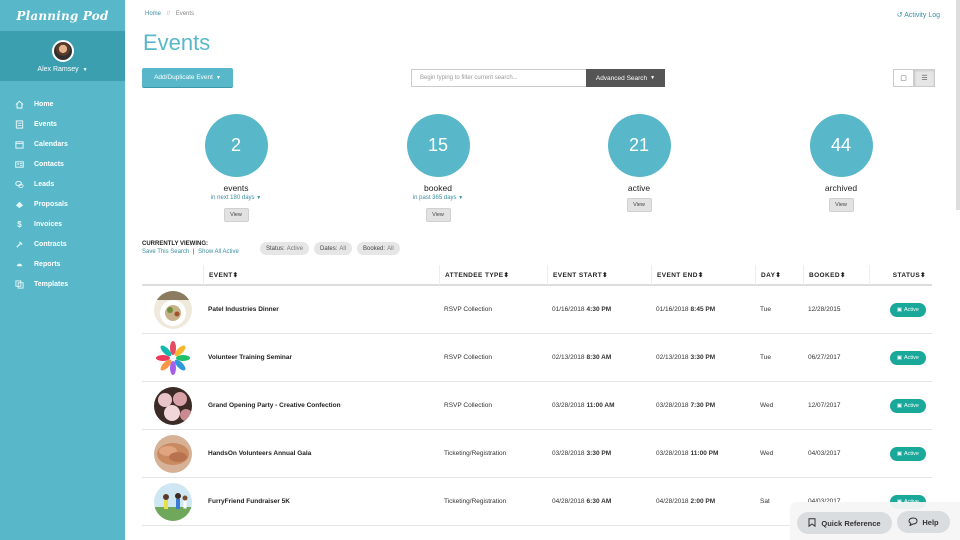 Image resolution: width=960 pixels, height=540 pixels. I want to click on events-icon, so click(19, 124).